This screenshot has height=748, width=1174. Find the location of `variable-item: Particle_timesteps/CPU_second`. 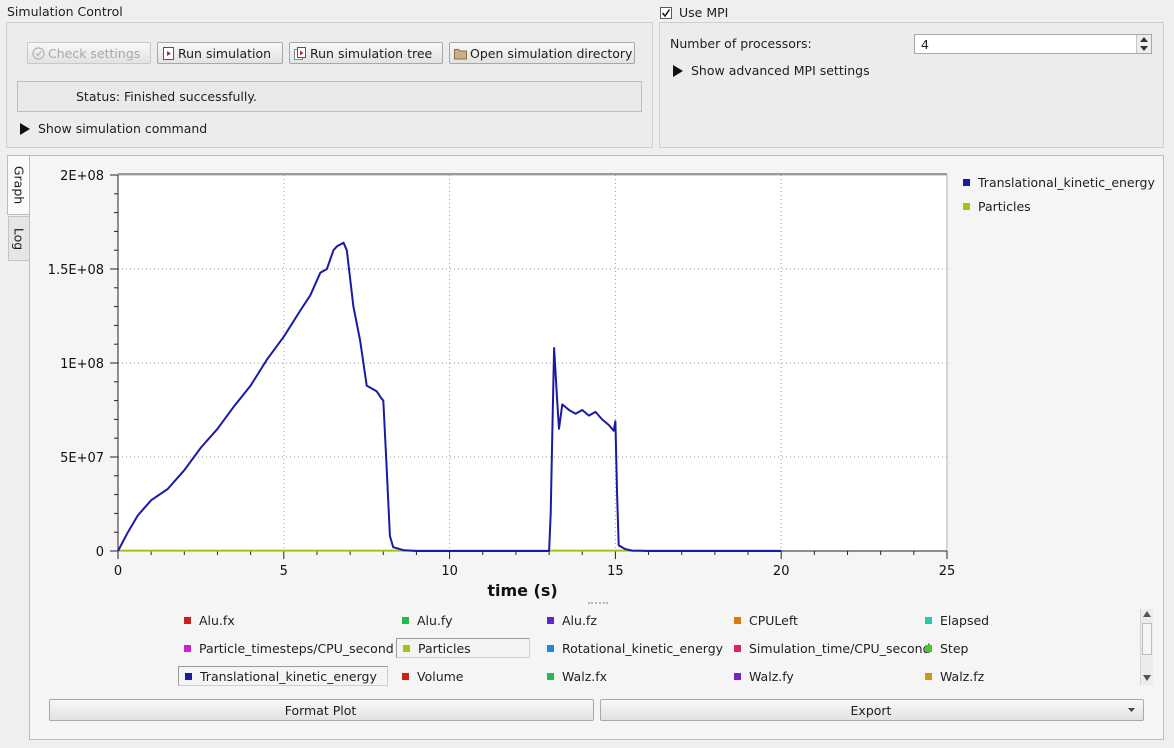

variable-item: Particle_timesteps/CPU_second is located at coordinates (289, 648).